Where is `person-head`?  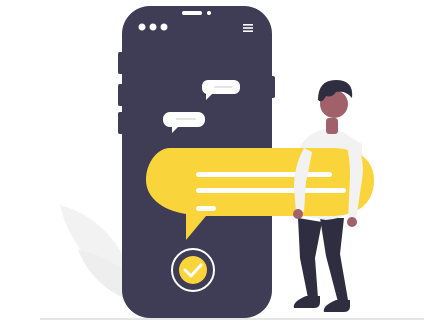 person-head is located at coordinates (335, 99).